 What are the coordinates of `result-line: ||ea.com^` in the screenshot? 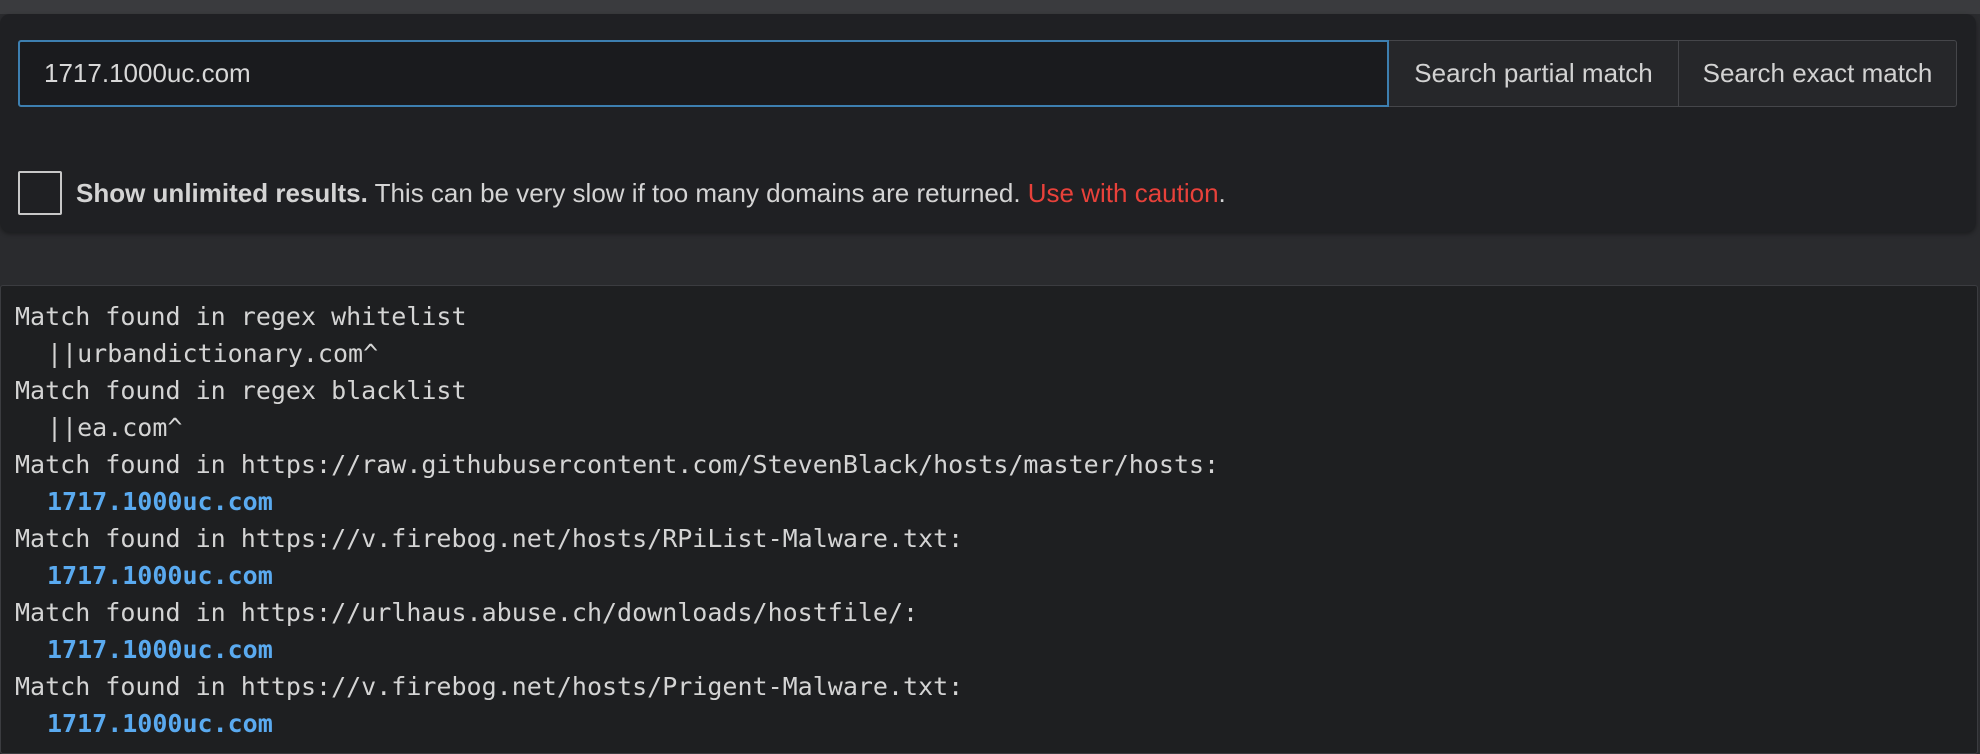 It's located at (115, 427).